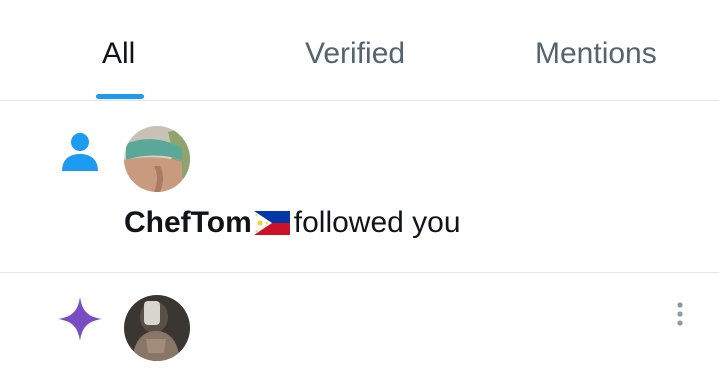 The image size is (719, 372). I want to click on active-tab-indicator, so click(120, 96).